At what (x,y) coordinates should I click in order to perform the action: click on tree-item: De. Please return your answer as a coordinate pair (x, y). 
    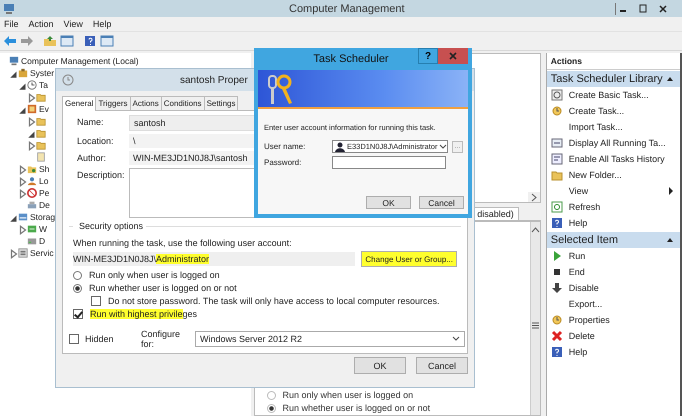
    Looking at the image, I should click on (44, 205).